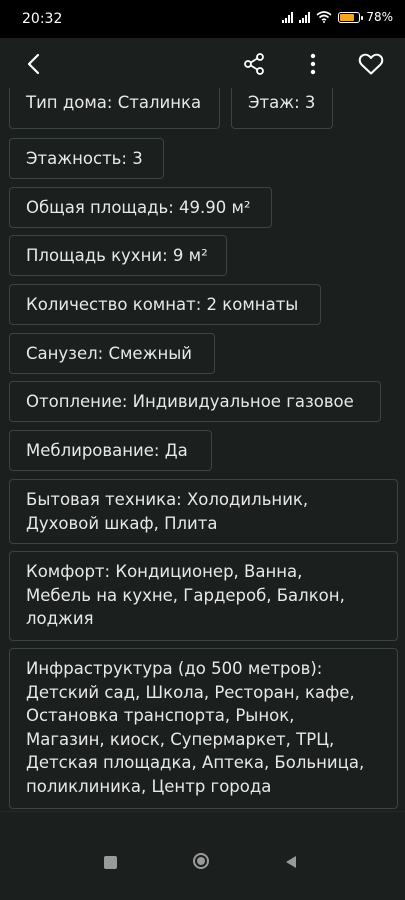  What do you see at coordinates (202, 63) in the screenshot?
I see `top-app-bar` at bounding box center [202, 63].